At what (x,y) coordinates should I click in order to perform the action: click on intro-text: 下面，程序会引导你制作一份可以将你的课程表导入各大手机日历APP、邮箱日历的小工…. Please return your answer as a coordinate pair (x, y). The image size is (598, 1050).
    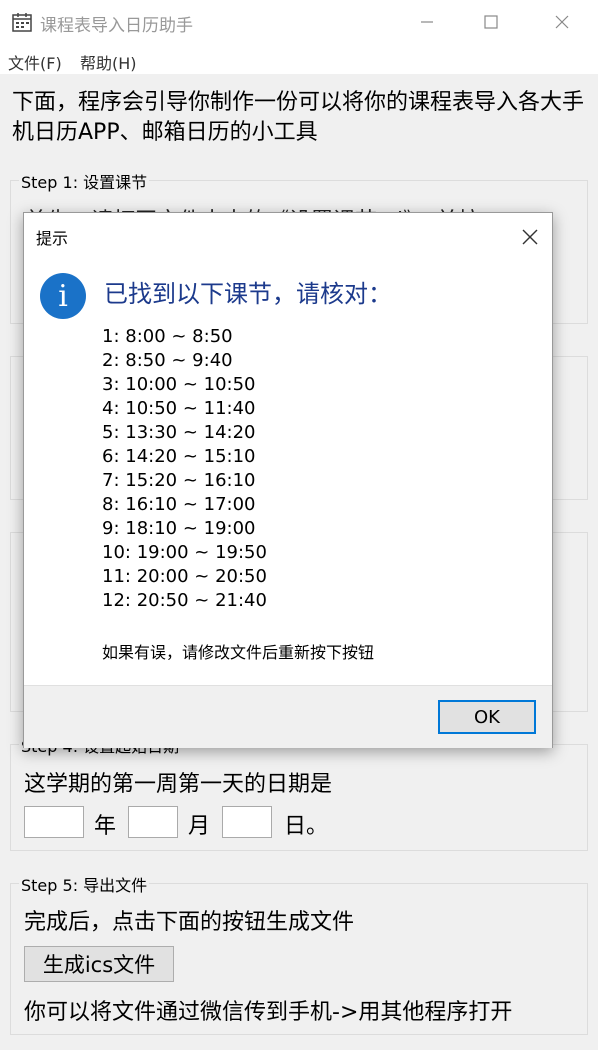
    Looking at the image, I should click on (298, 117).